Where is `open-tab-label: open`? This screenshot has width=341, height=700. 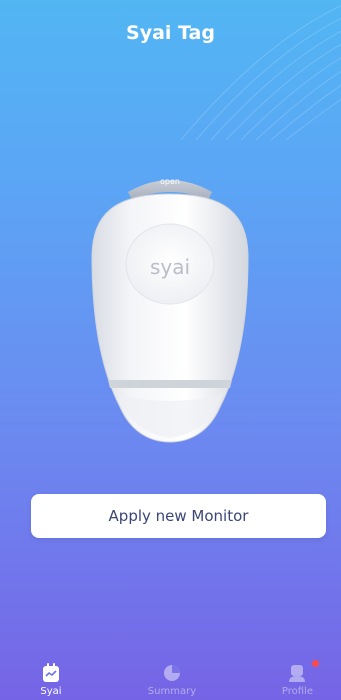
open-tab-label: open is located at coordinates (170, 181).